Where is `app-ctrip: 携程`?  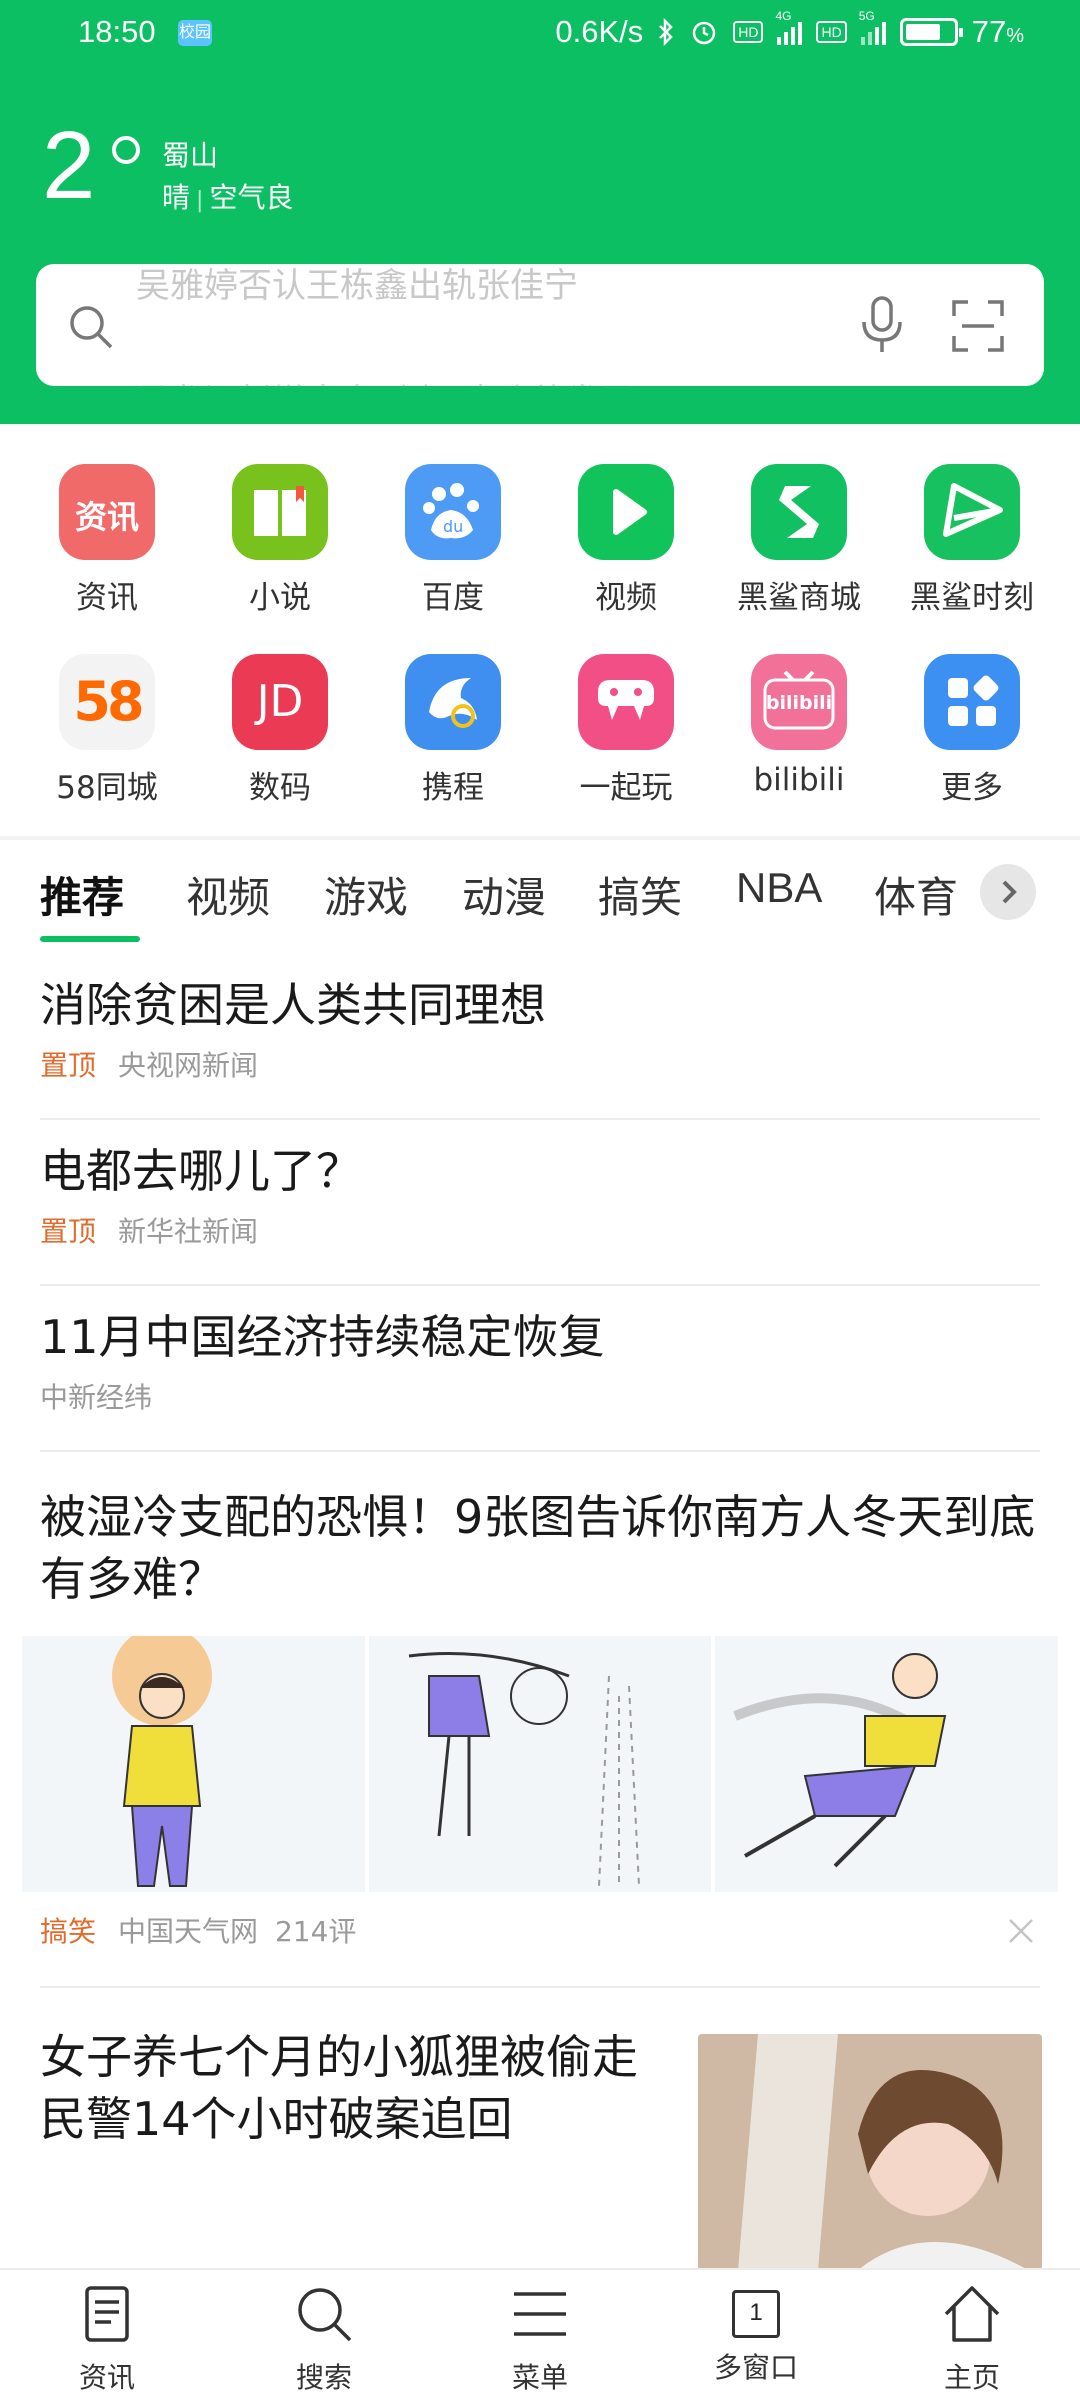 app-ctrip: 携程 is located at coordinates (453, 730).